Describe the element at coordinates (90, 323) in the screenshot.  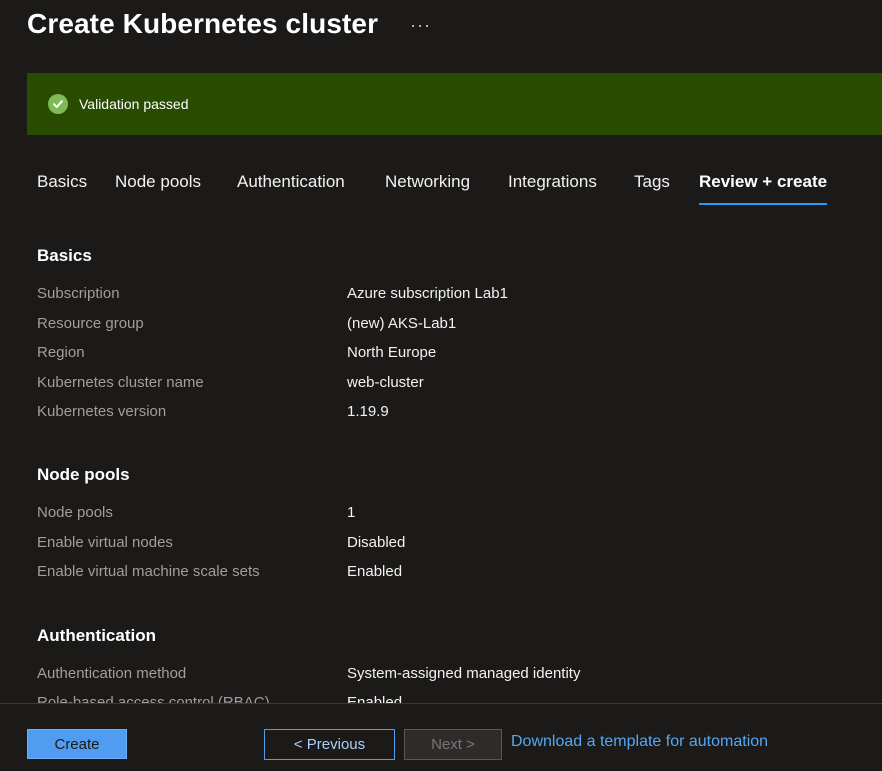
I see `row-label: Resource group` at that location.